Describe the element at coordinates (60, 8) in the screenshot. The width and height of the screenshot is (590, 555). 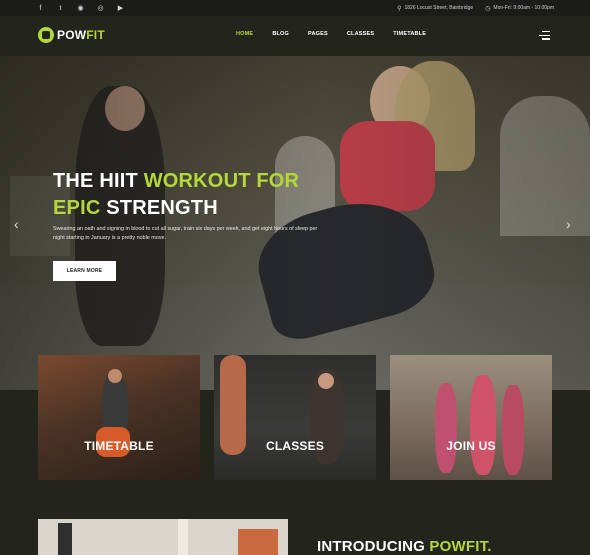
I see `twitter-icon: t` at that location.